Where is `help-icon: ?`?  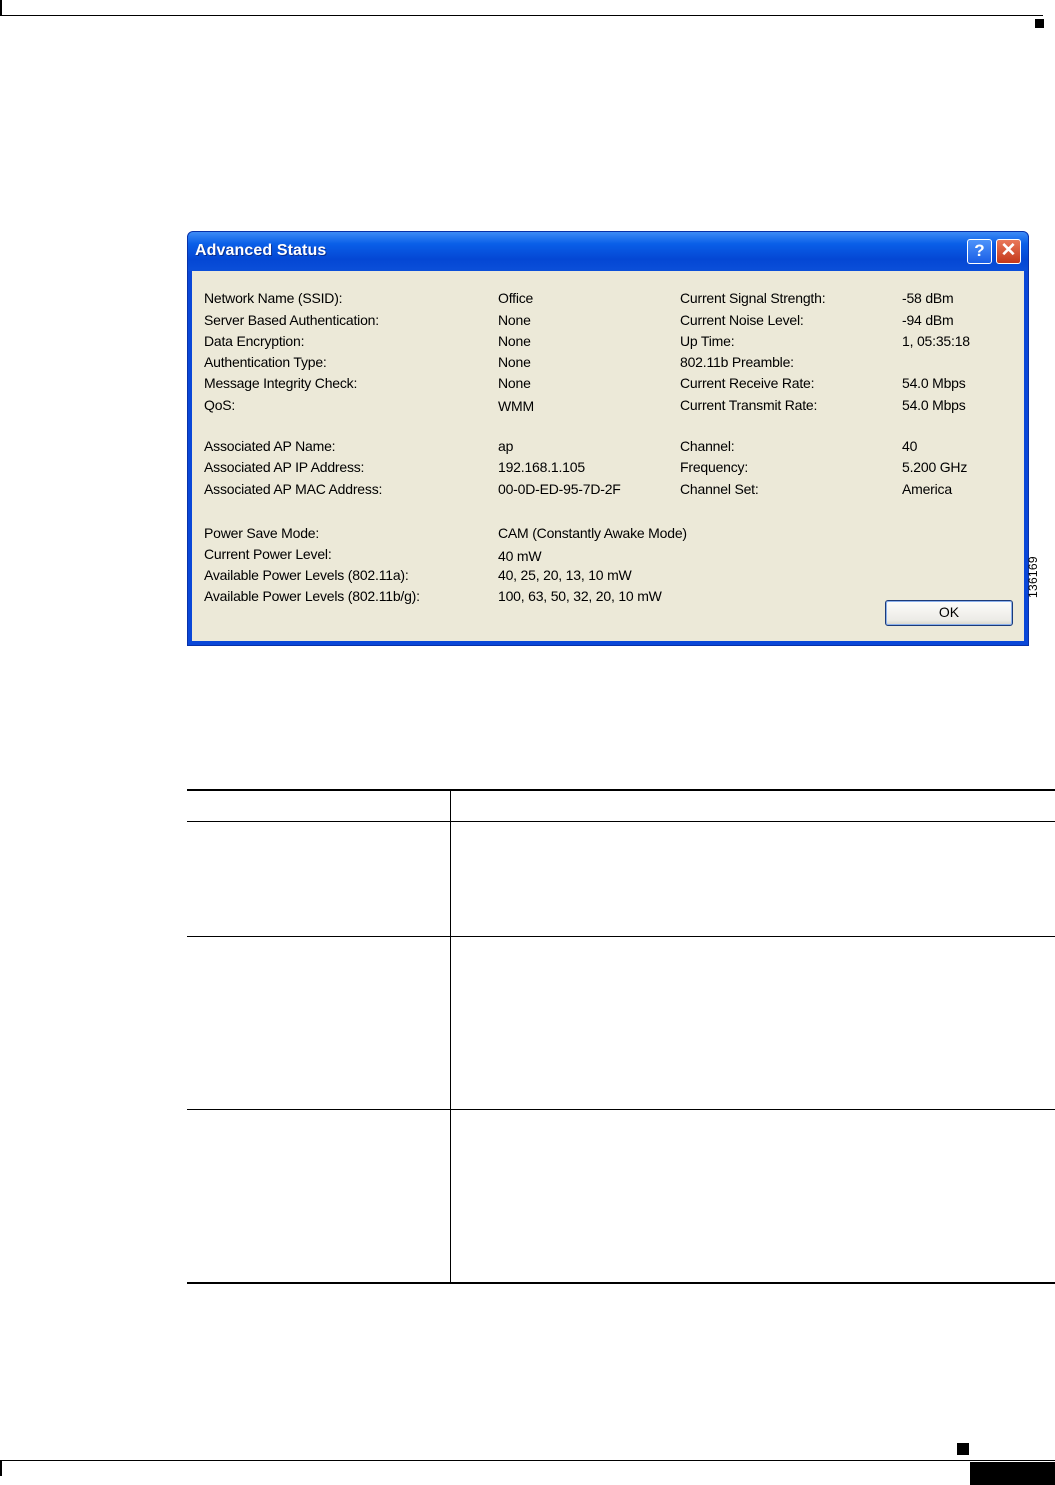 help-icon: ? is located at coordinates (979, 250).